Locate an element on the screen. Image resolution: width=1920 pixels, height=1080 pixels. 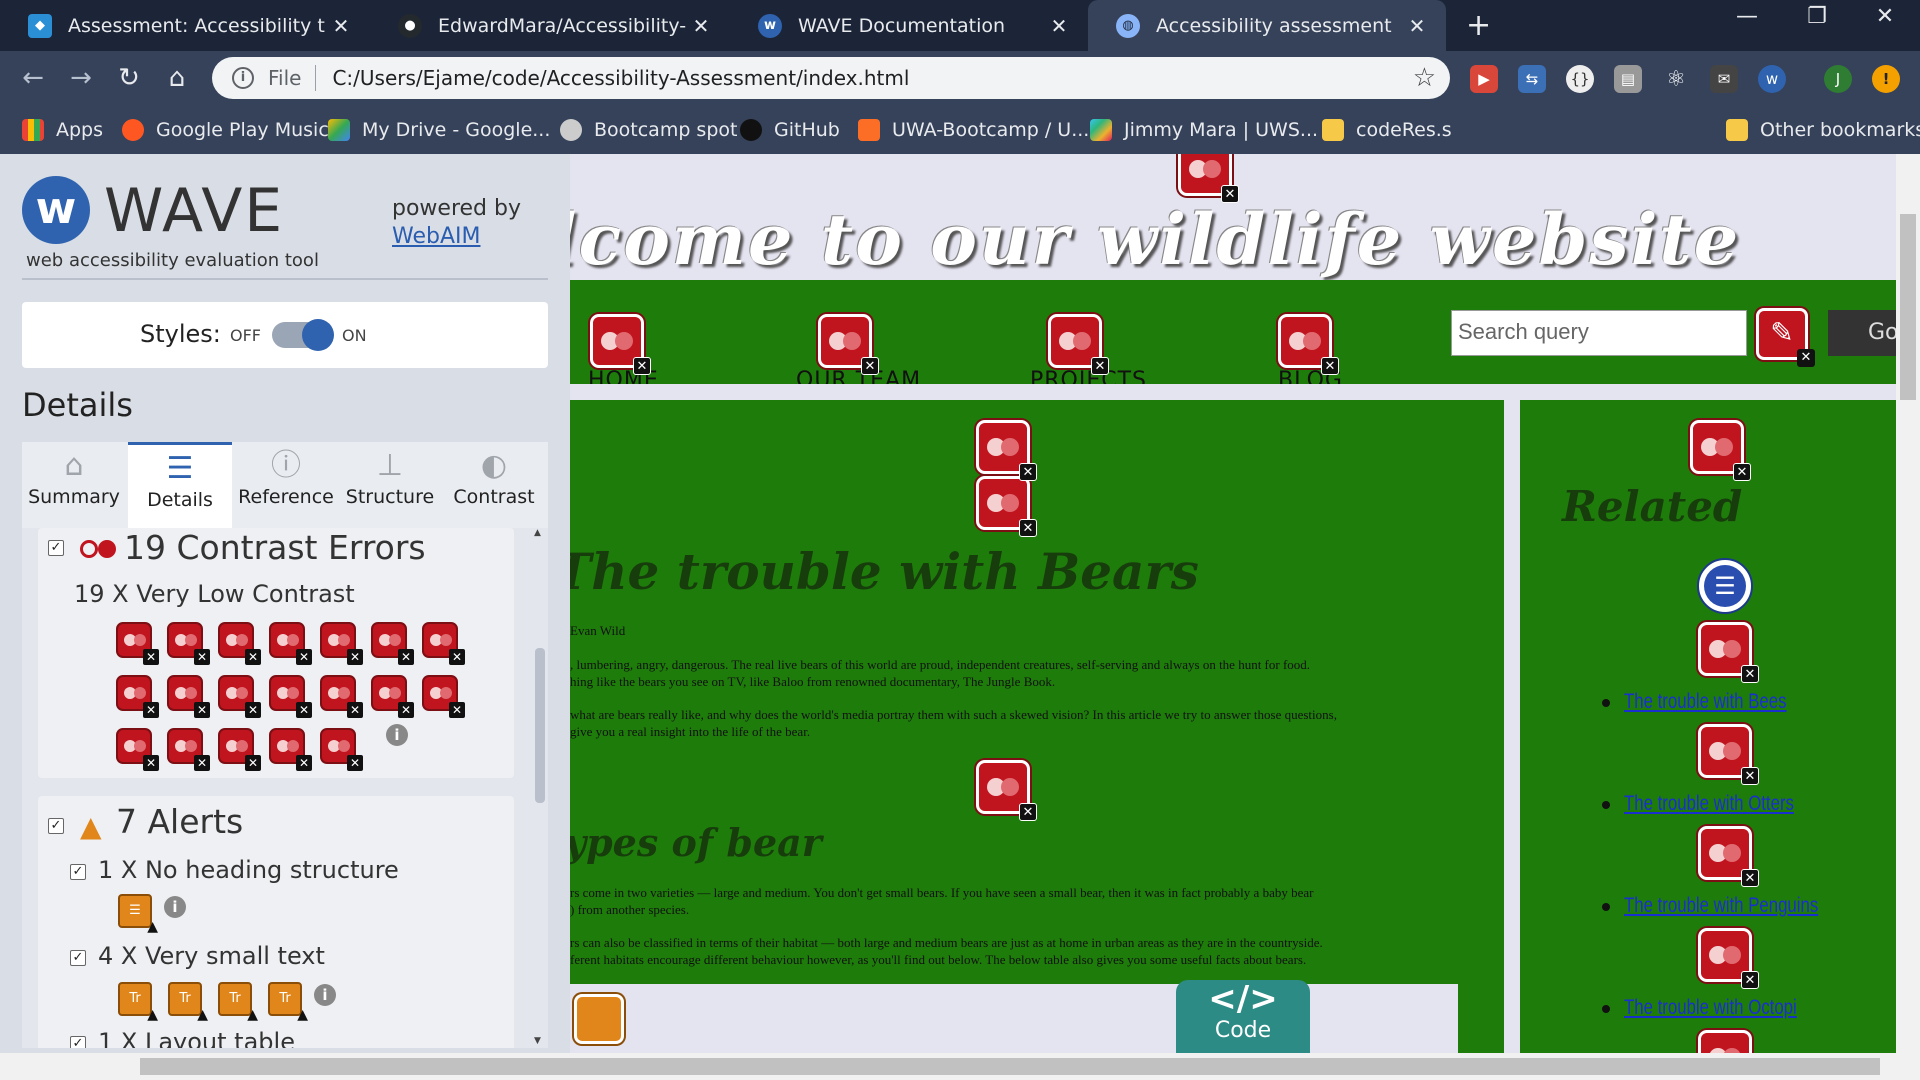
tab-wave-documentation: w WAVE Documentation ✕ is located at coordinates (909, 25).